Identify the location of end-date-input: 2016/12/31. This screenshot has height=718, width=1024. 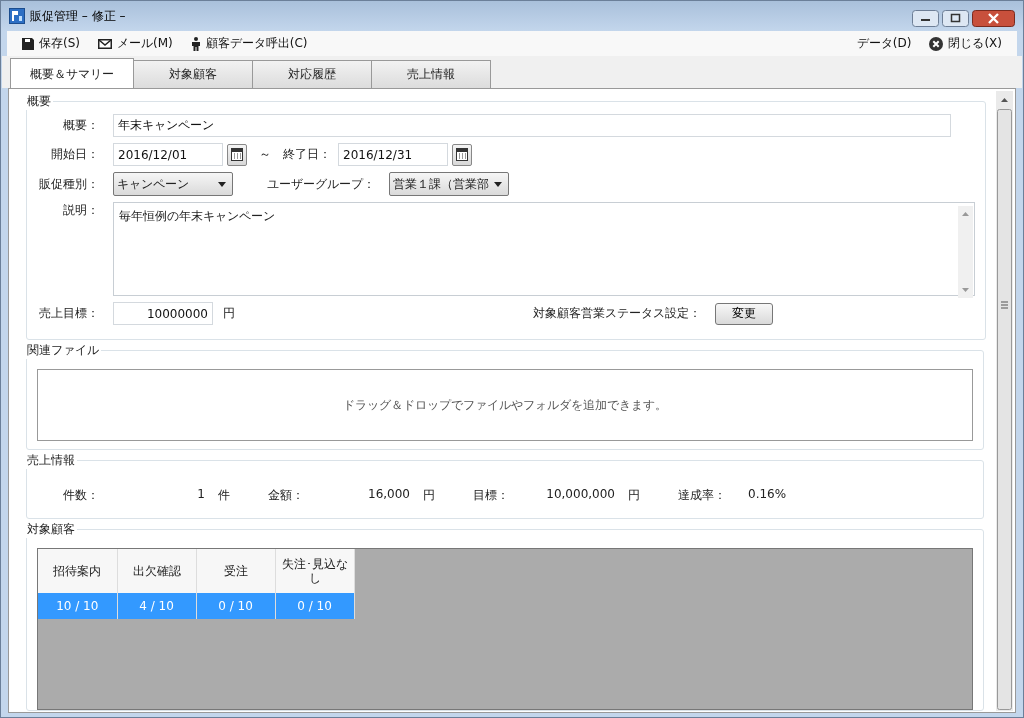
(393, 154).